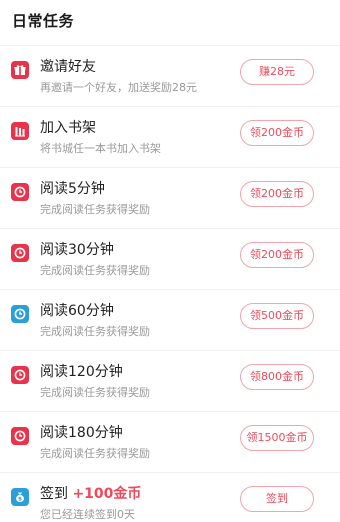 This screenshot has height=522, width=340. I want to click on claim-500-coins-button: 领500金币, so click(277, 316).